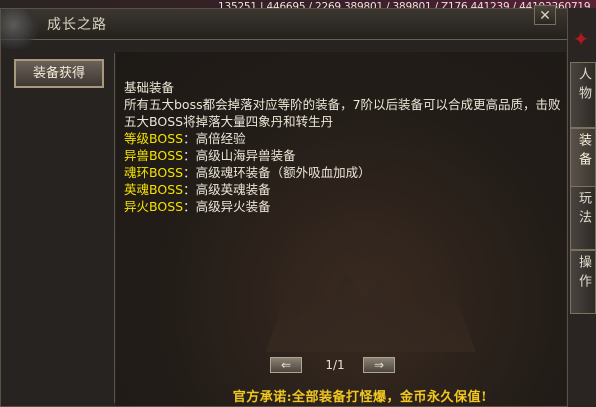 The image size is (596, 407). I want to click on close-button: ✕, so click(545, 15).